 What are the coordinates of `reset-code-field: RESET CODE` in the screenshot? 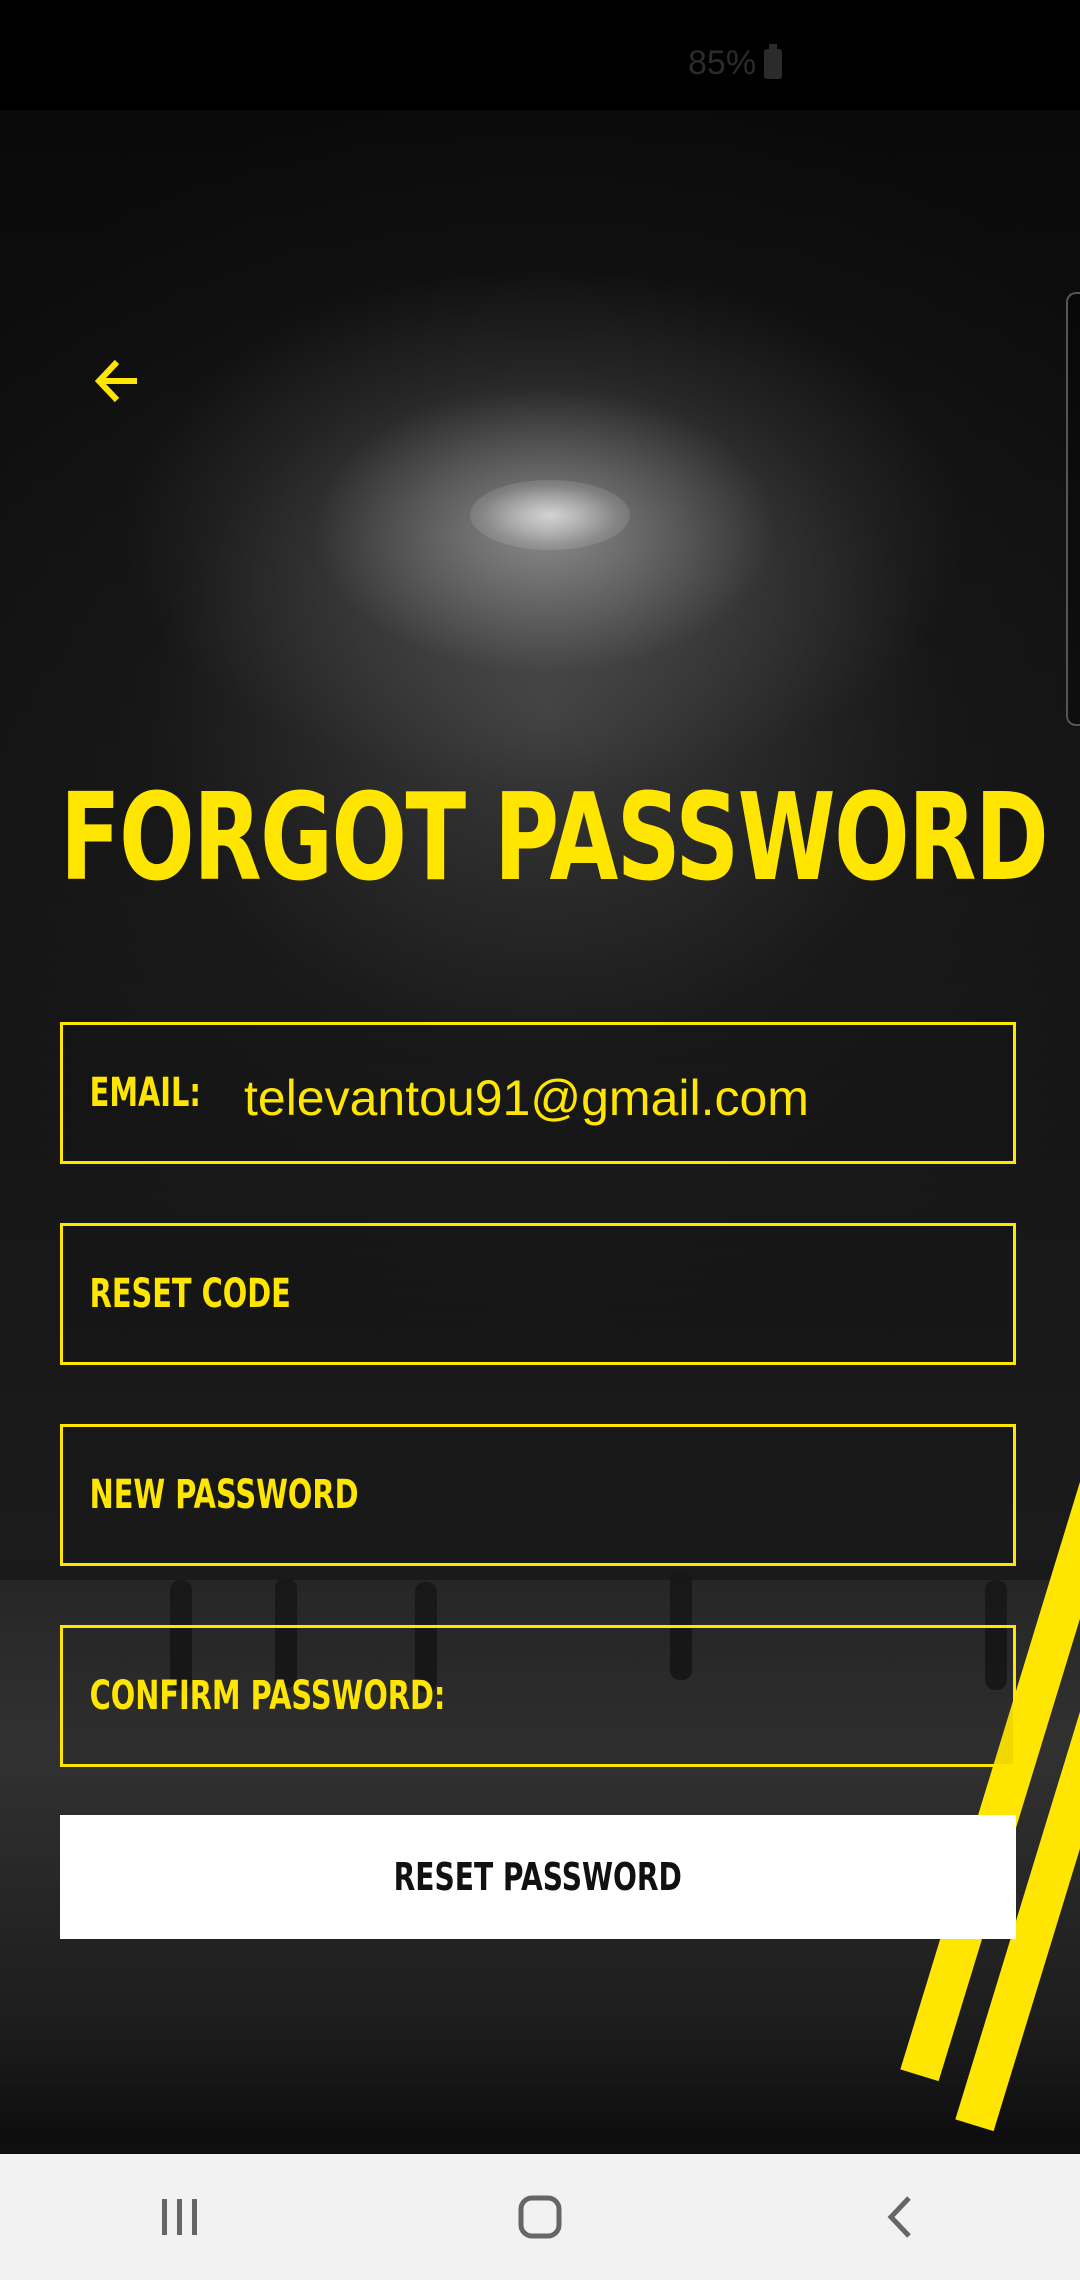 It's located at (538, 1294).